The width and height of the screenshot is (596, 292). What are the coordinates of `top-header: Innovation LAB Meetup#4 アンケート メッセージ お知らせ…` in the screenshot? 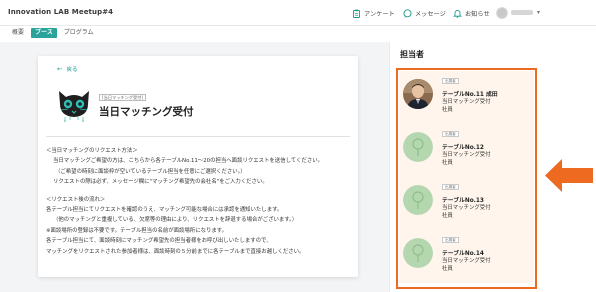 It's located at (298, 13).